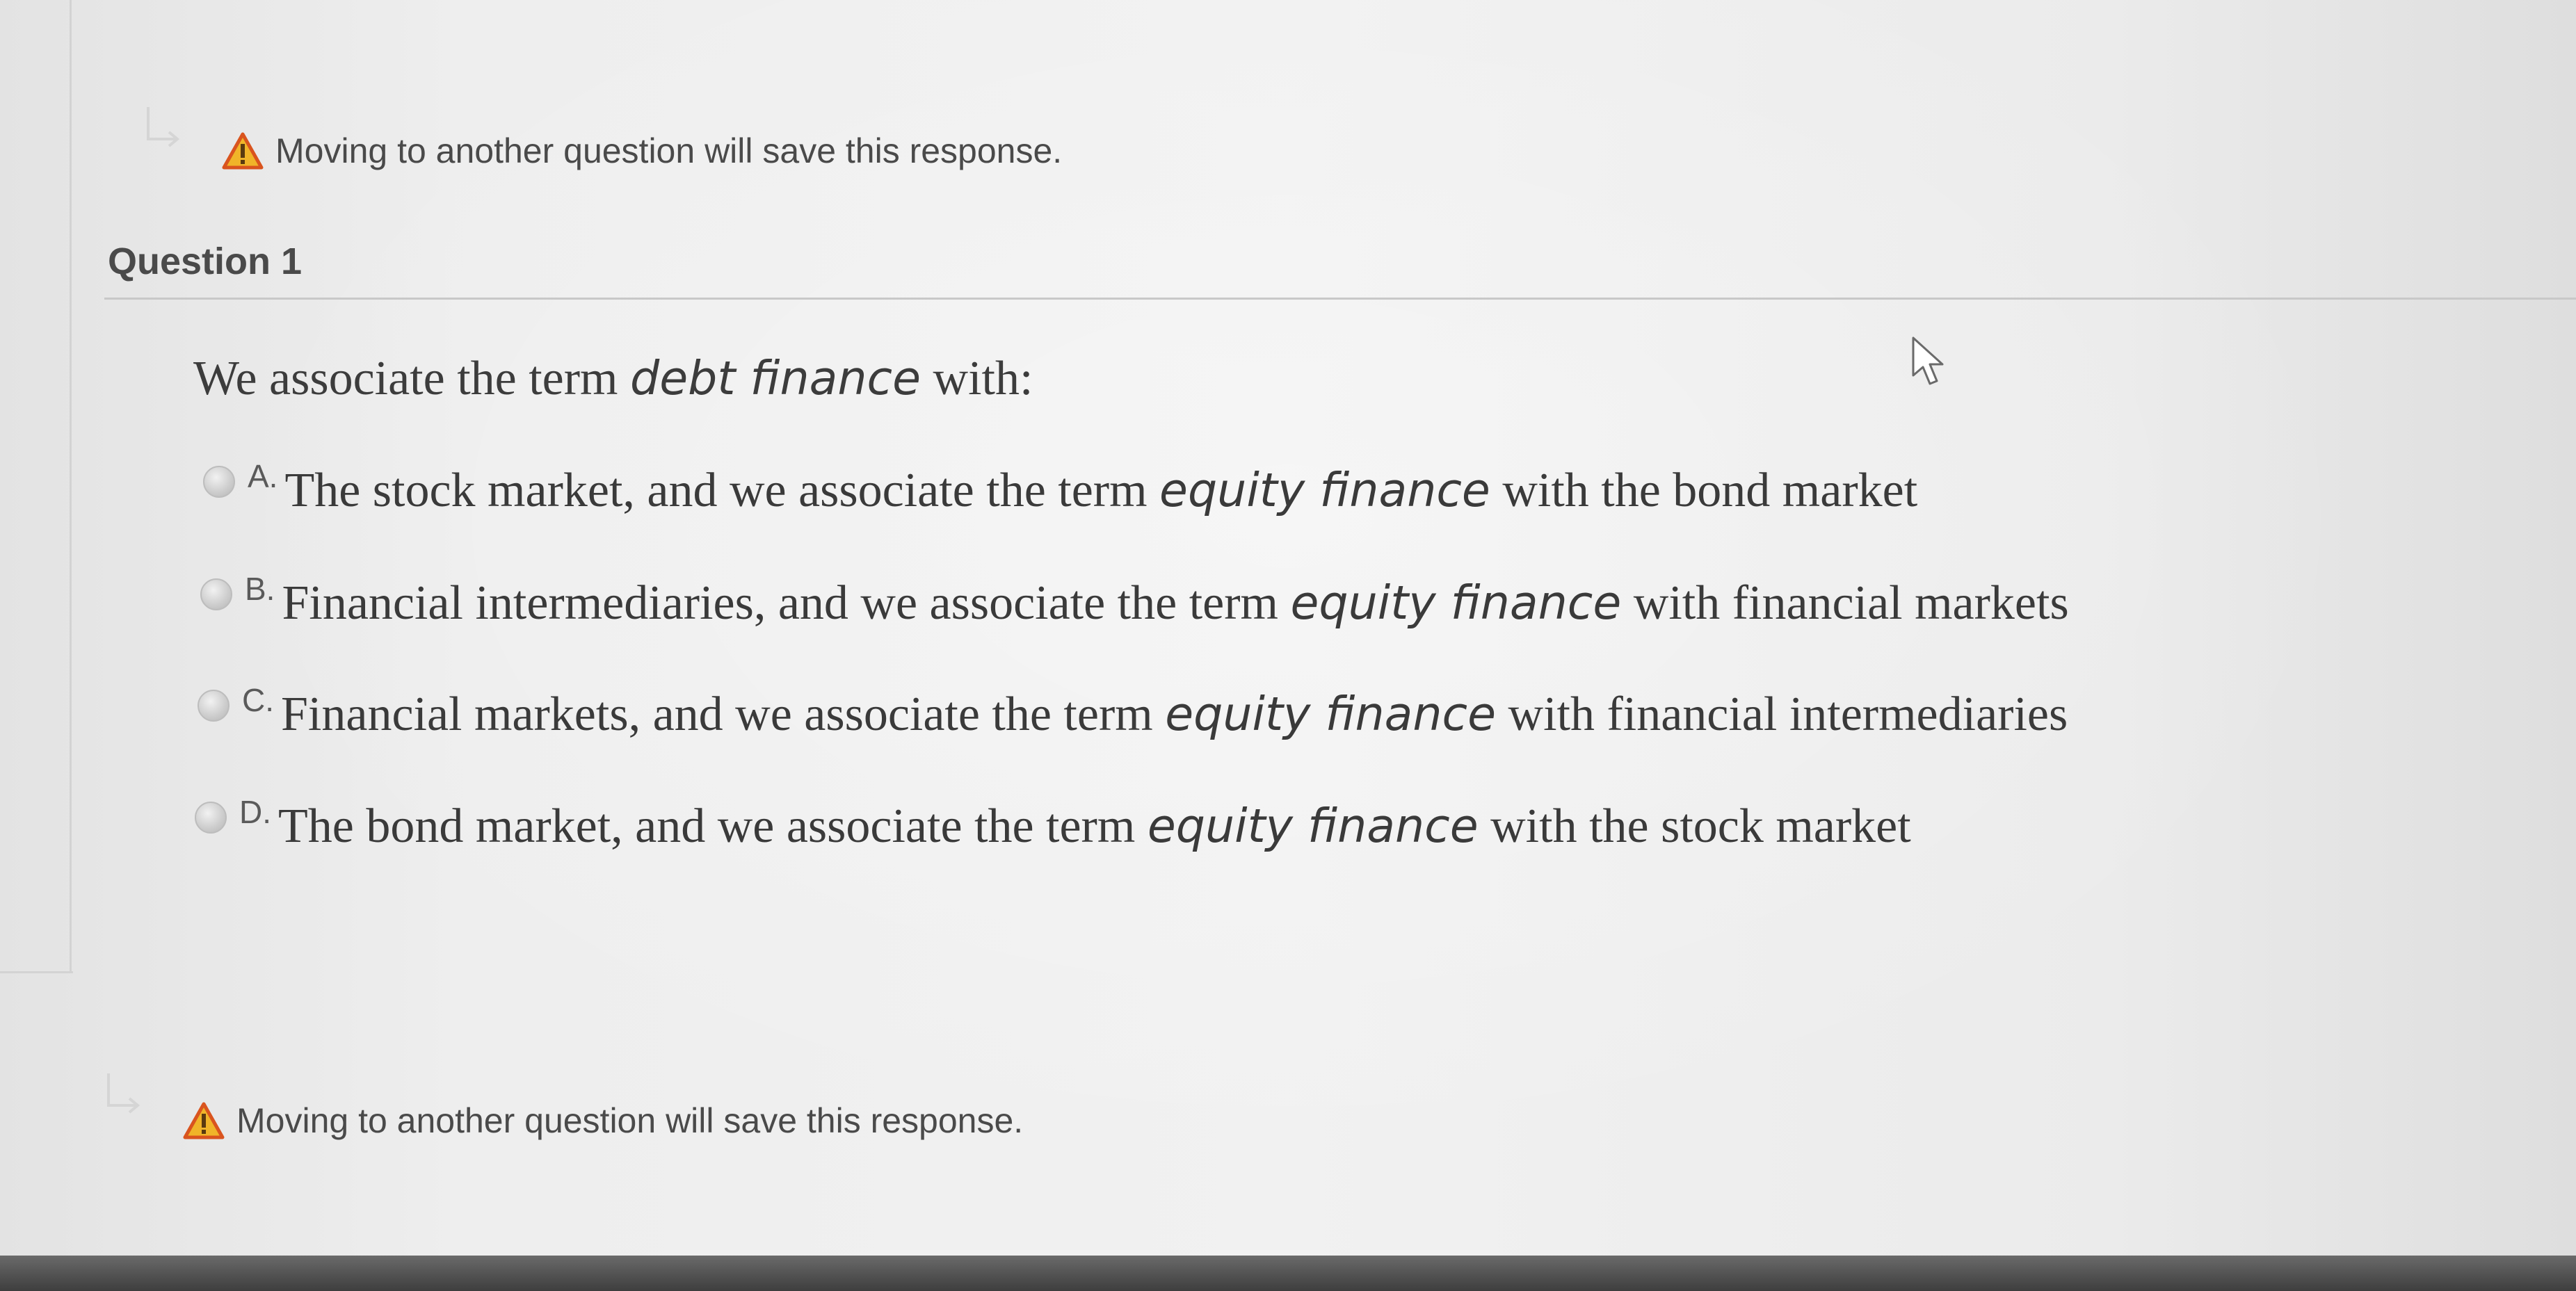 The width and height of the screenshot is (2576, 1291). What do you see at coordinates (206, 261) in the screenshot?
I see `question-title: Question 1` at bounding box center [206, 261].